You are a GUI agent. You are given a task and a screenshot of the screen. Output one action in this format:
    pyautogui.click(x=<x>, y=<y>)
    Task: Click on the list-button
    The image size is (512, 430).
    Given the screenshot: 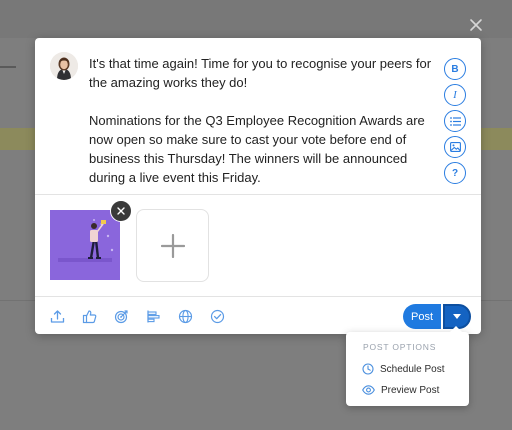 What is the action you would take?
    pyautogui.click(x=455, y=121)
    